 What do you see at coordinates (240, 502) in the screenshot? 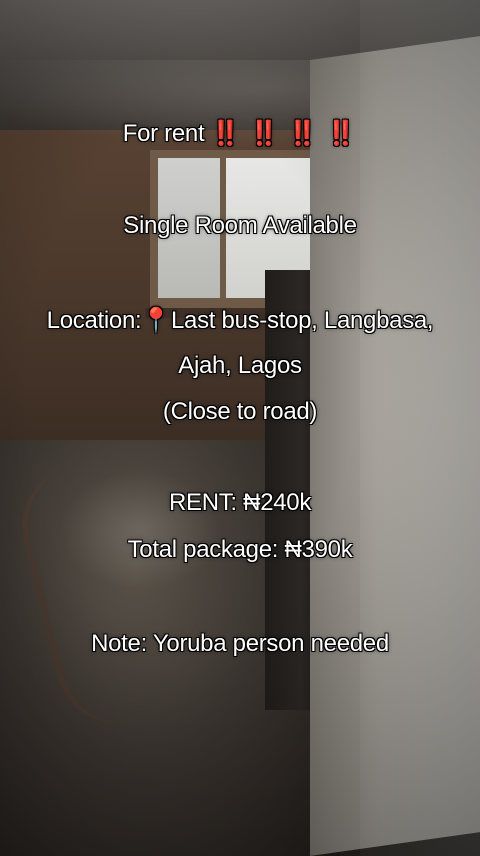
I see `caption-rent: RENT: ₦240k` at bounding box center [240, 502].